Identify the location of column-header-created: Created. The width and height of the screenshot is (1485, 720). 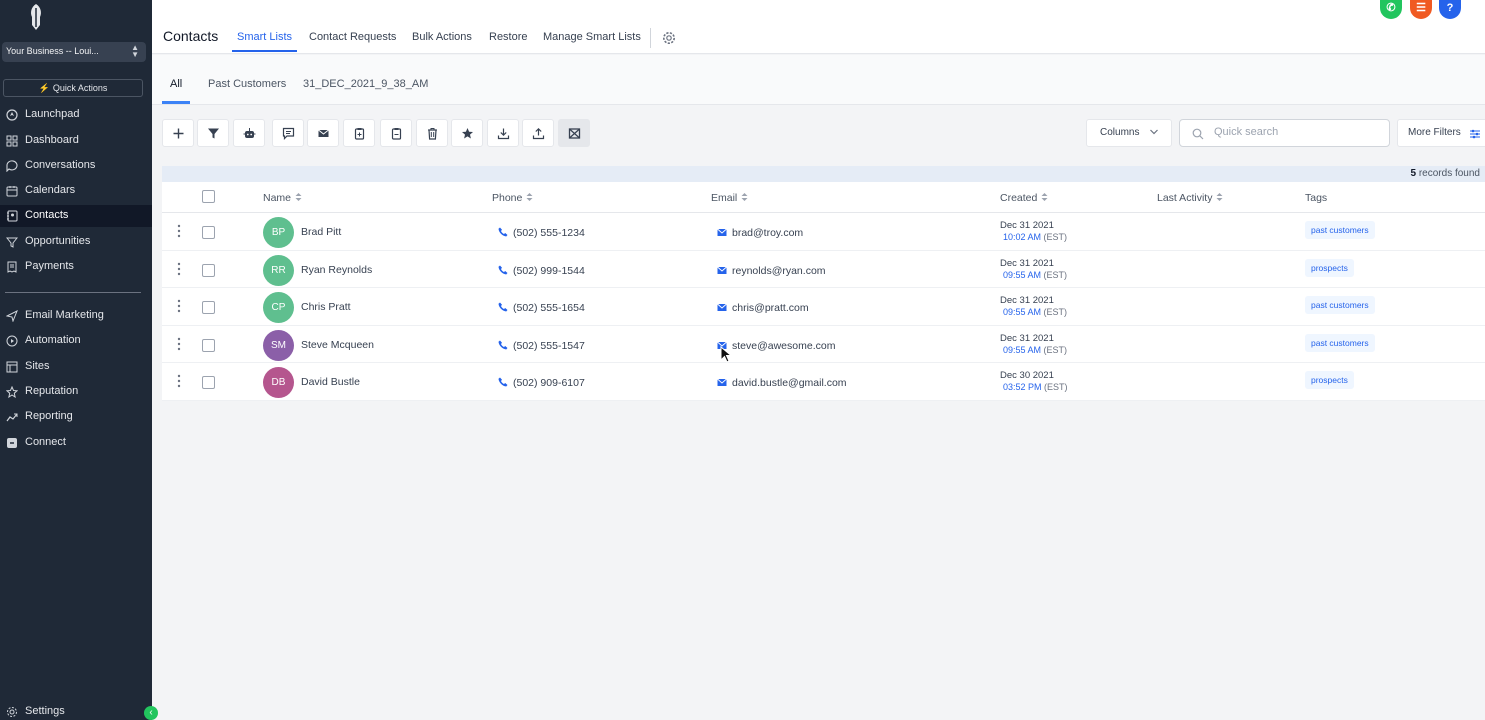
(1024, 198).